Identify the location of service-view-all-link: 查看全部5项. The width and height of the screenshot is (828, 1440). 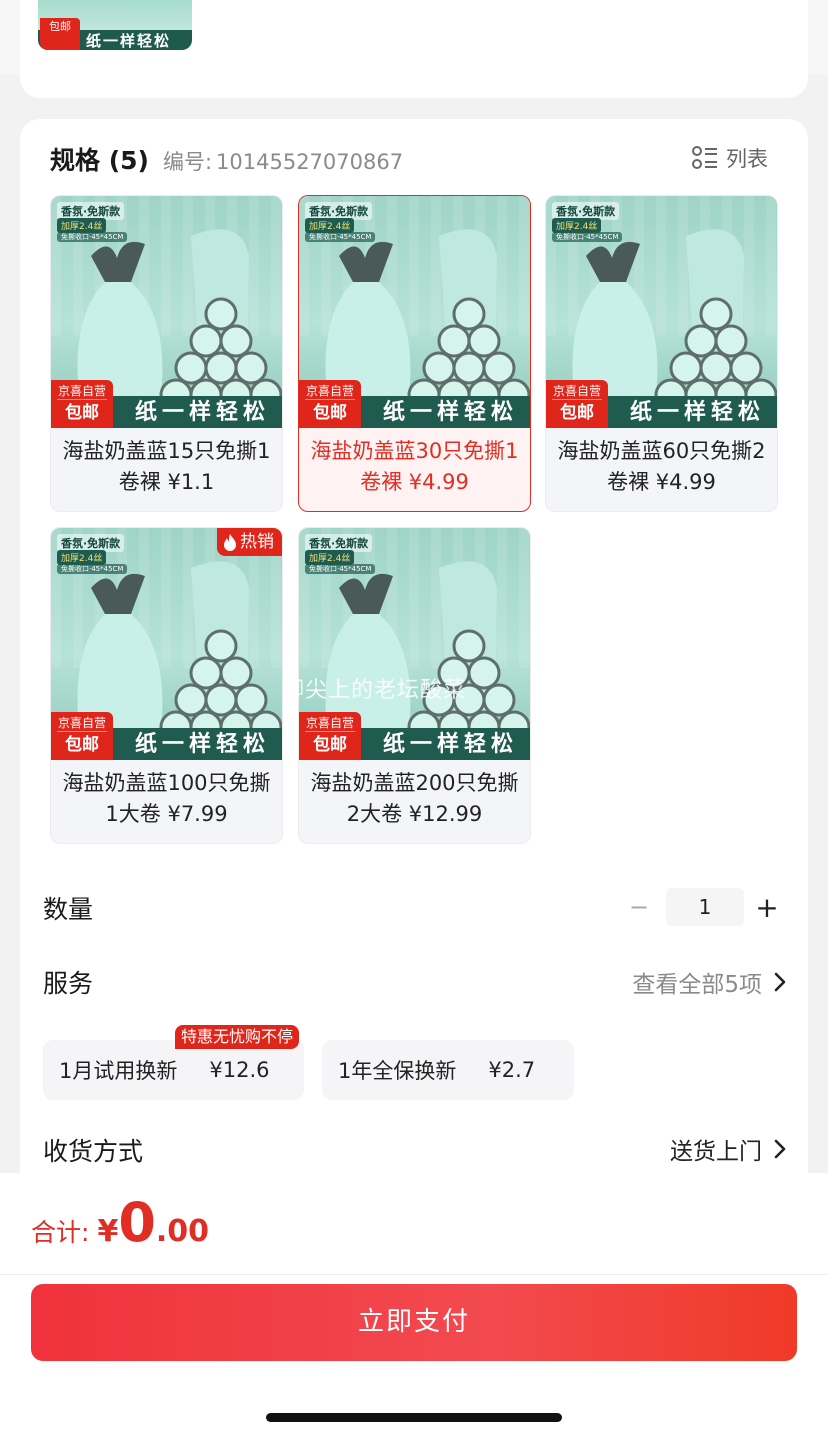
(709, 982).